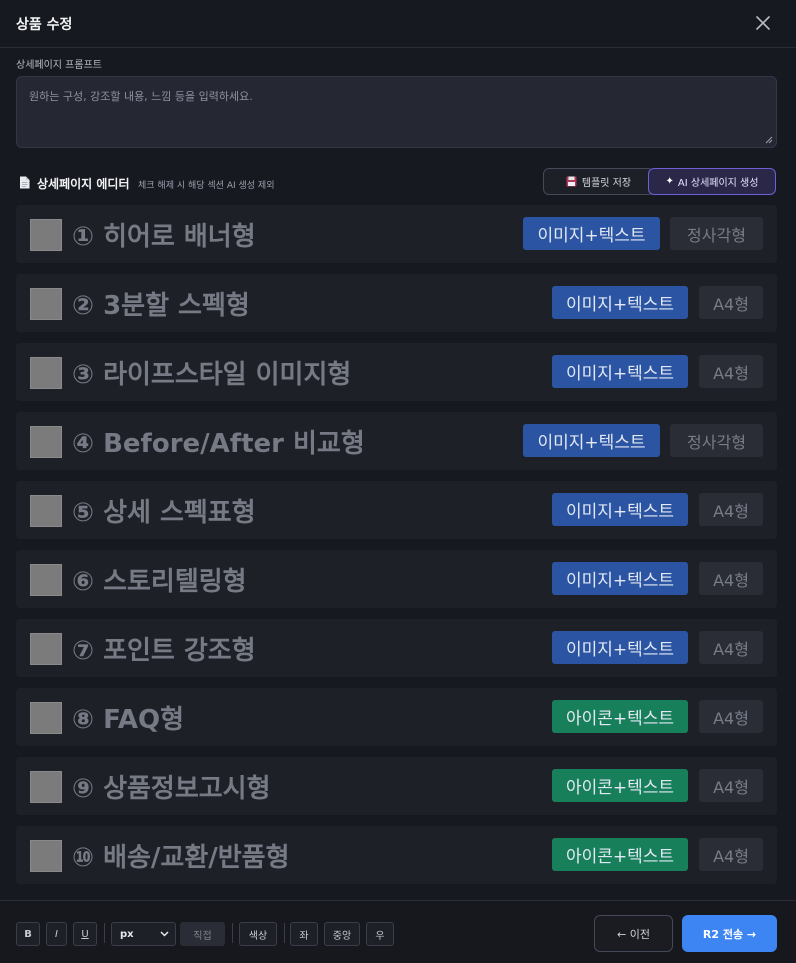 This screenshot has width=796, height=963. What do you see at coordinates (164, 651) in the screenshot?
I see `section-name: ⑦ 포인트 강조형` at bounding box center [164, 651].